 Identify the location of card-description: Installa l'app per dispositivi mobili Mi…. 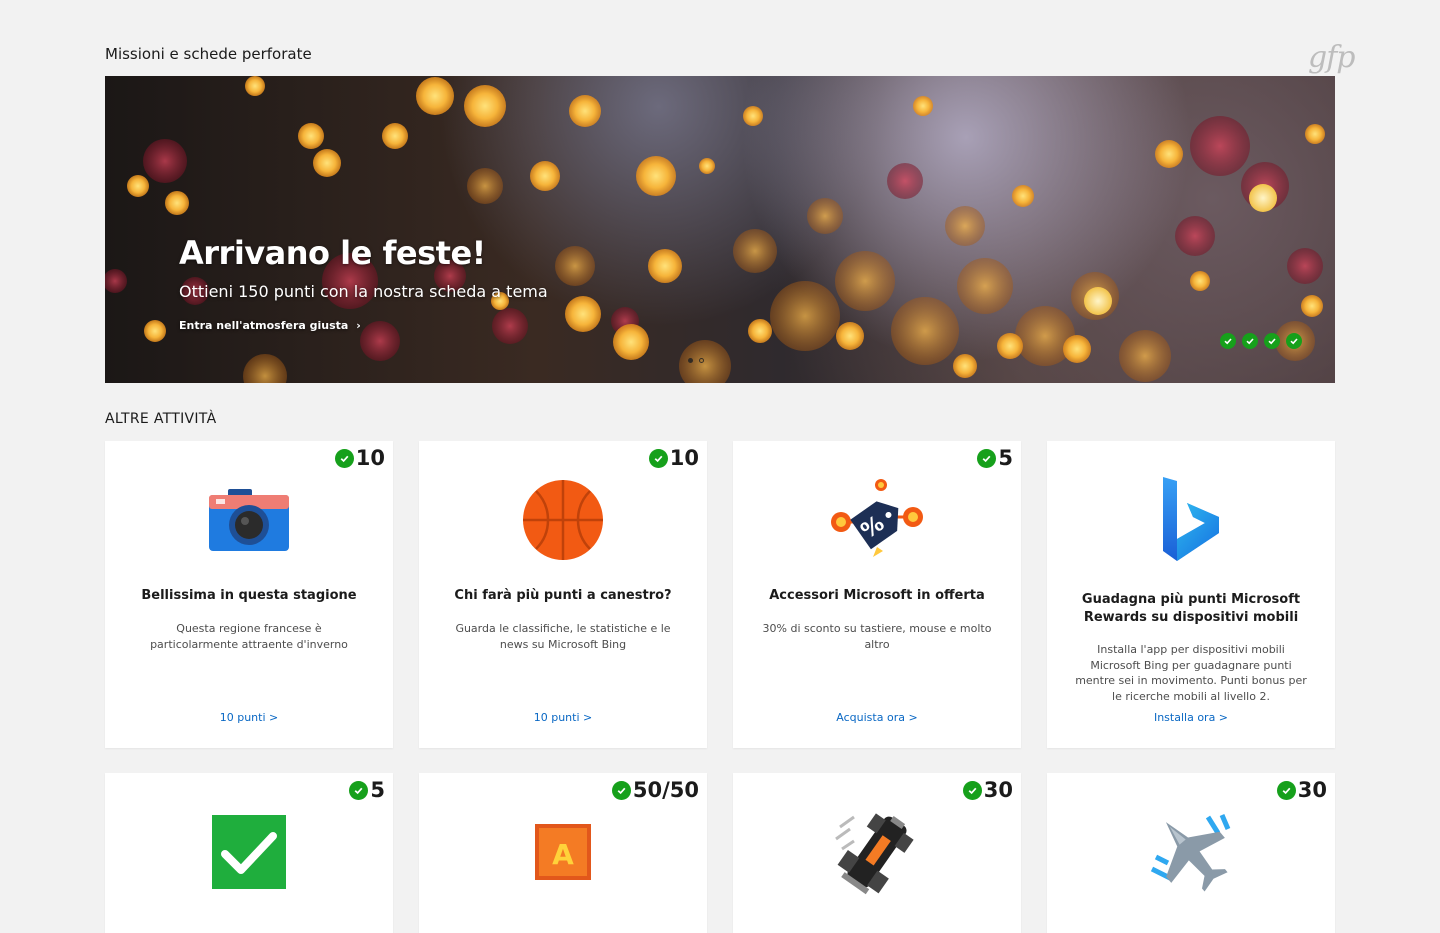
(1191, 673).